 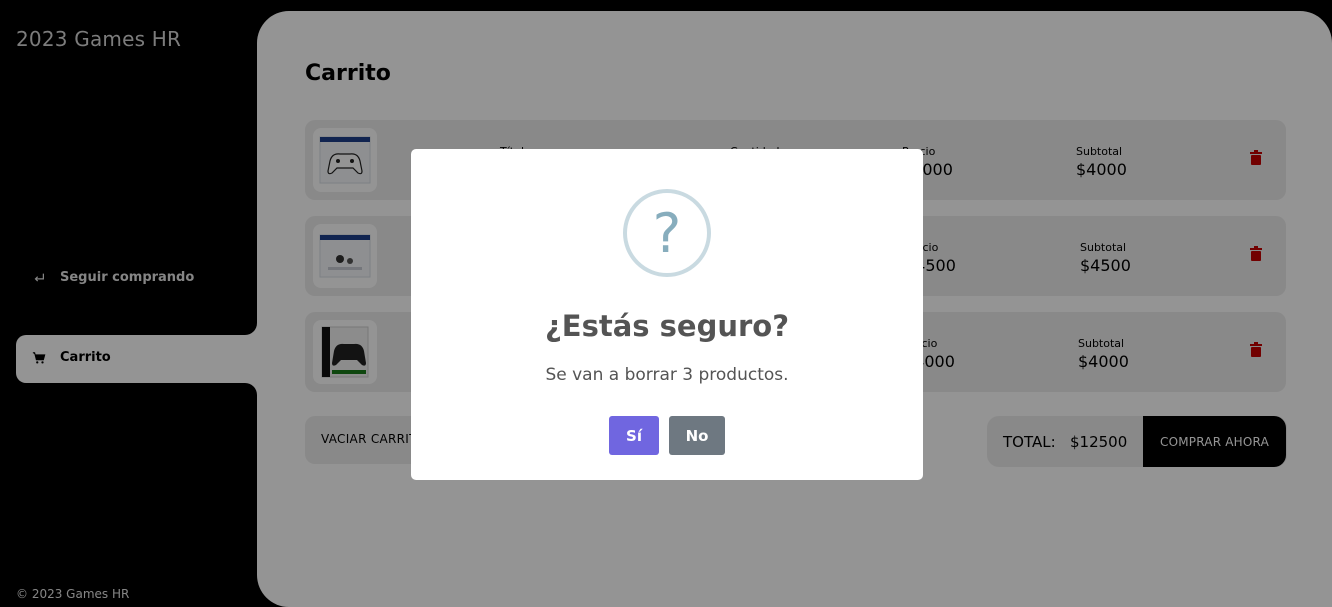 What do you see at coordinates (667, 233) in the screenshot?
I see `question-icon: ?` at bounding box center [667, 233].